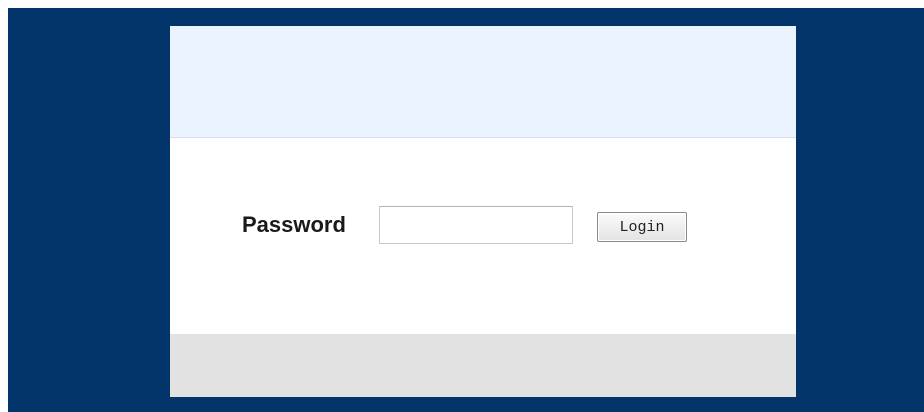 The width and height of the screenshot is (924, 412). I want to click on password-input, so click(476, 225).